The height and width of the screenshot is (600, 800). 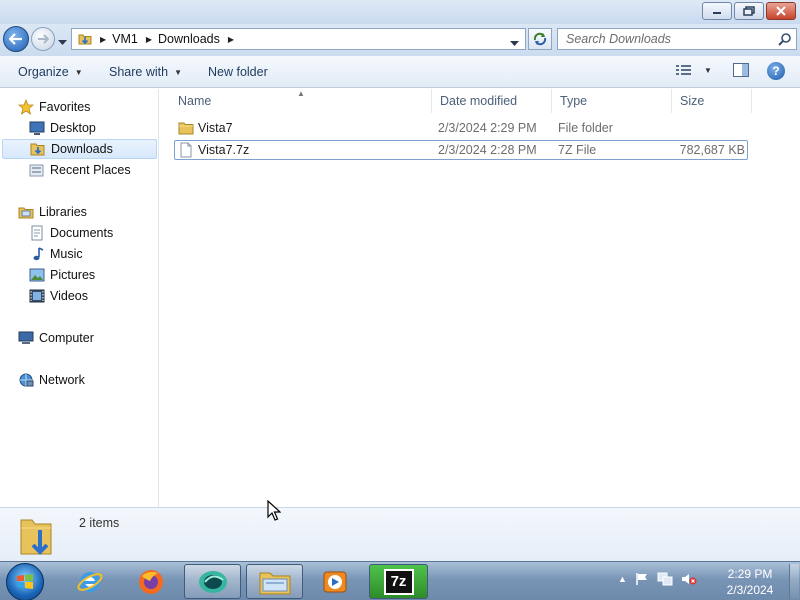 I want to click on system-tray: ▲, so click(x=657, y=579).